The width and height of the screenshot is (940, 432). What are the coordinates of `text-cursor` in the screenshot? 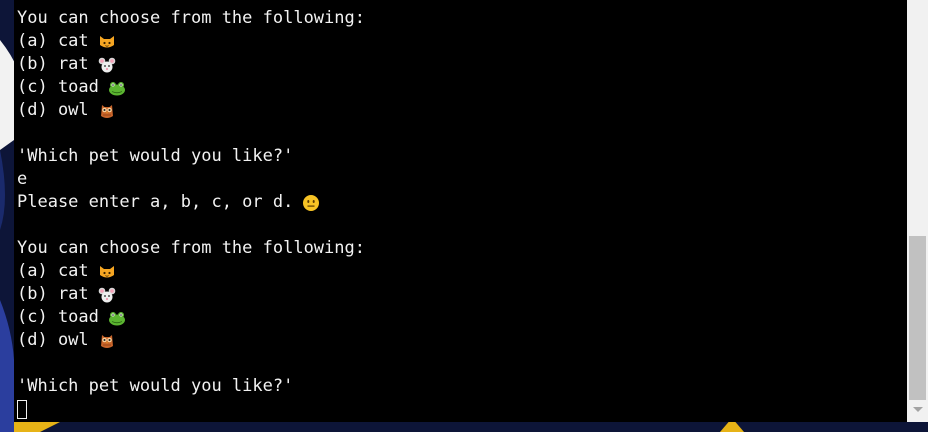 It's located at (22, 409).